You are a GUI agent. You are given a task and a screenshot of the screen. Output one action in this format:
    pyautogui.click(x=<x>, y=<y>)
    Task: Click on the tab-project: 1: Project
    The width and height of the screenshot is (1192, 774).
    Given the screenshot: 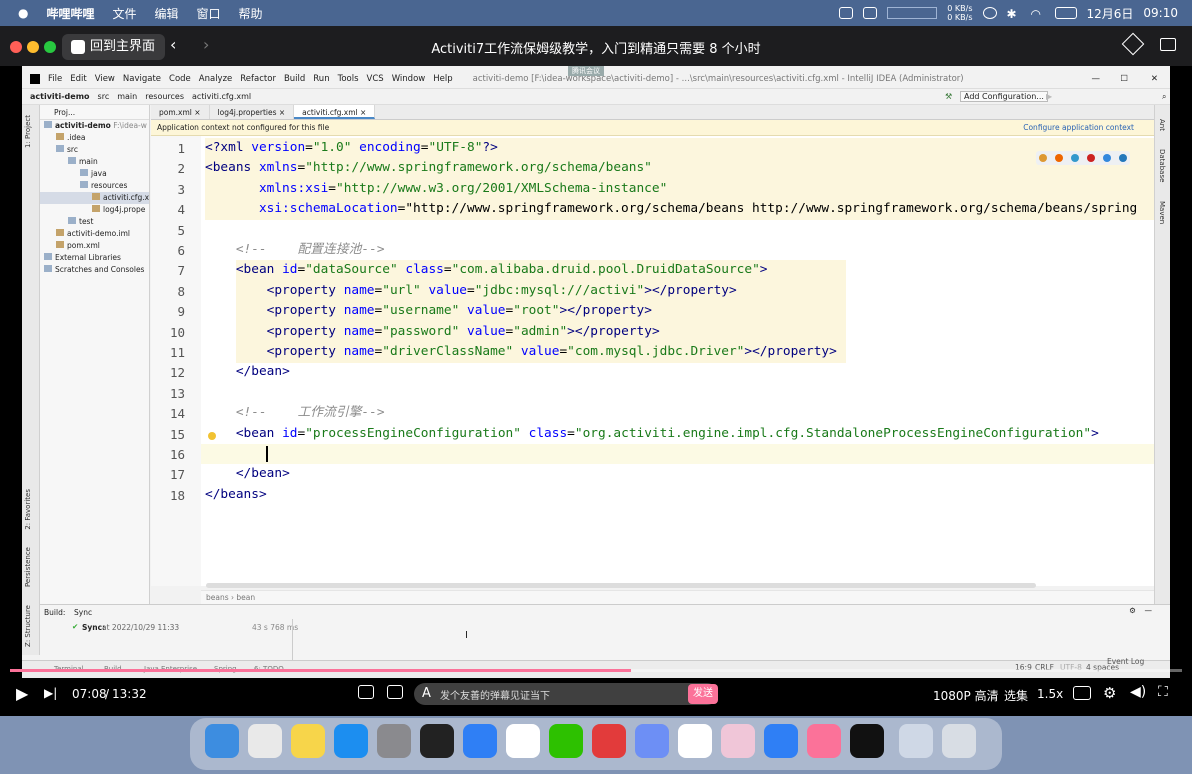 What is the action you would take?
    pyautogui.click(x=28, y=131)
    